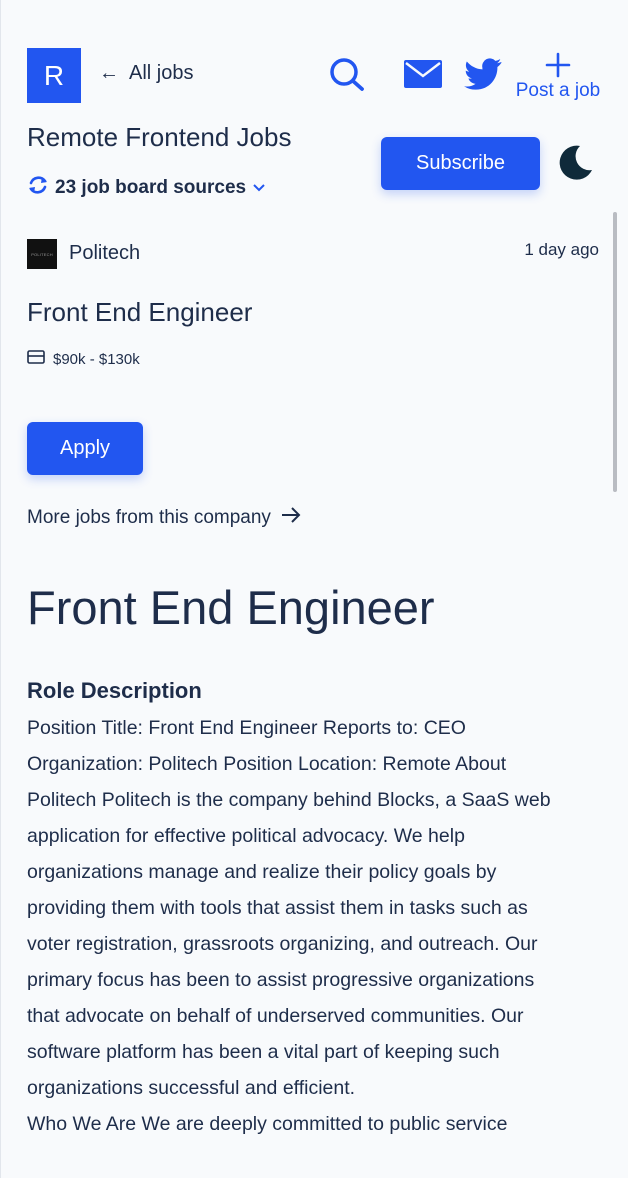 The width and height of the screenshot is (628, 1178). I want to click on refresh-icon, so click(38, 188).